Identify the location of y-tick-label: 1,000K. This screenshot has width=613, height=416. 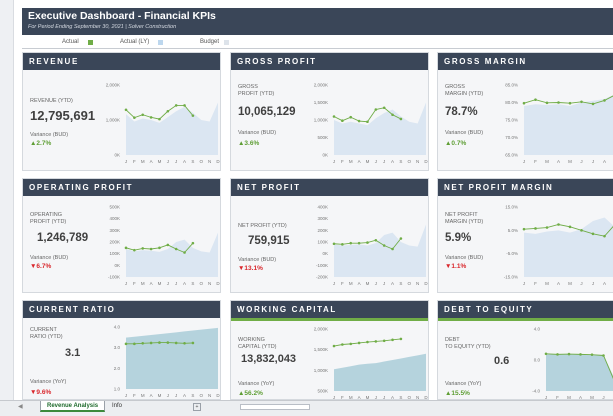
(321, 120).